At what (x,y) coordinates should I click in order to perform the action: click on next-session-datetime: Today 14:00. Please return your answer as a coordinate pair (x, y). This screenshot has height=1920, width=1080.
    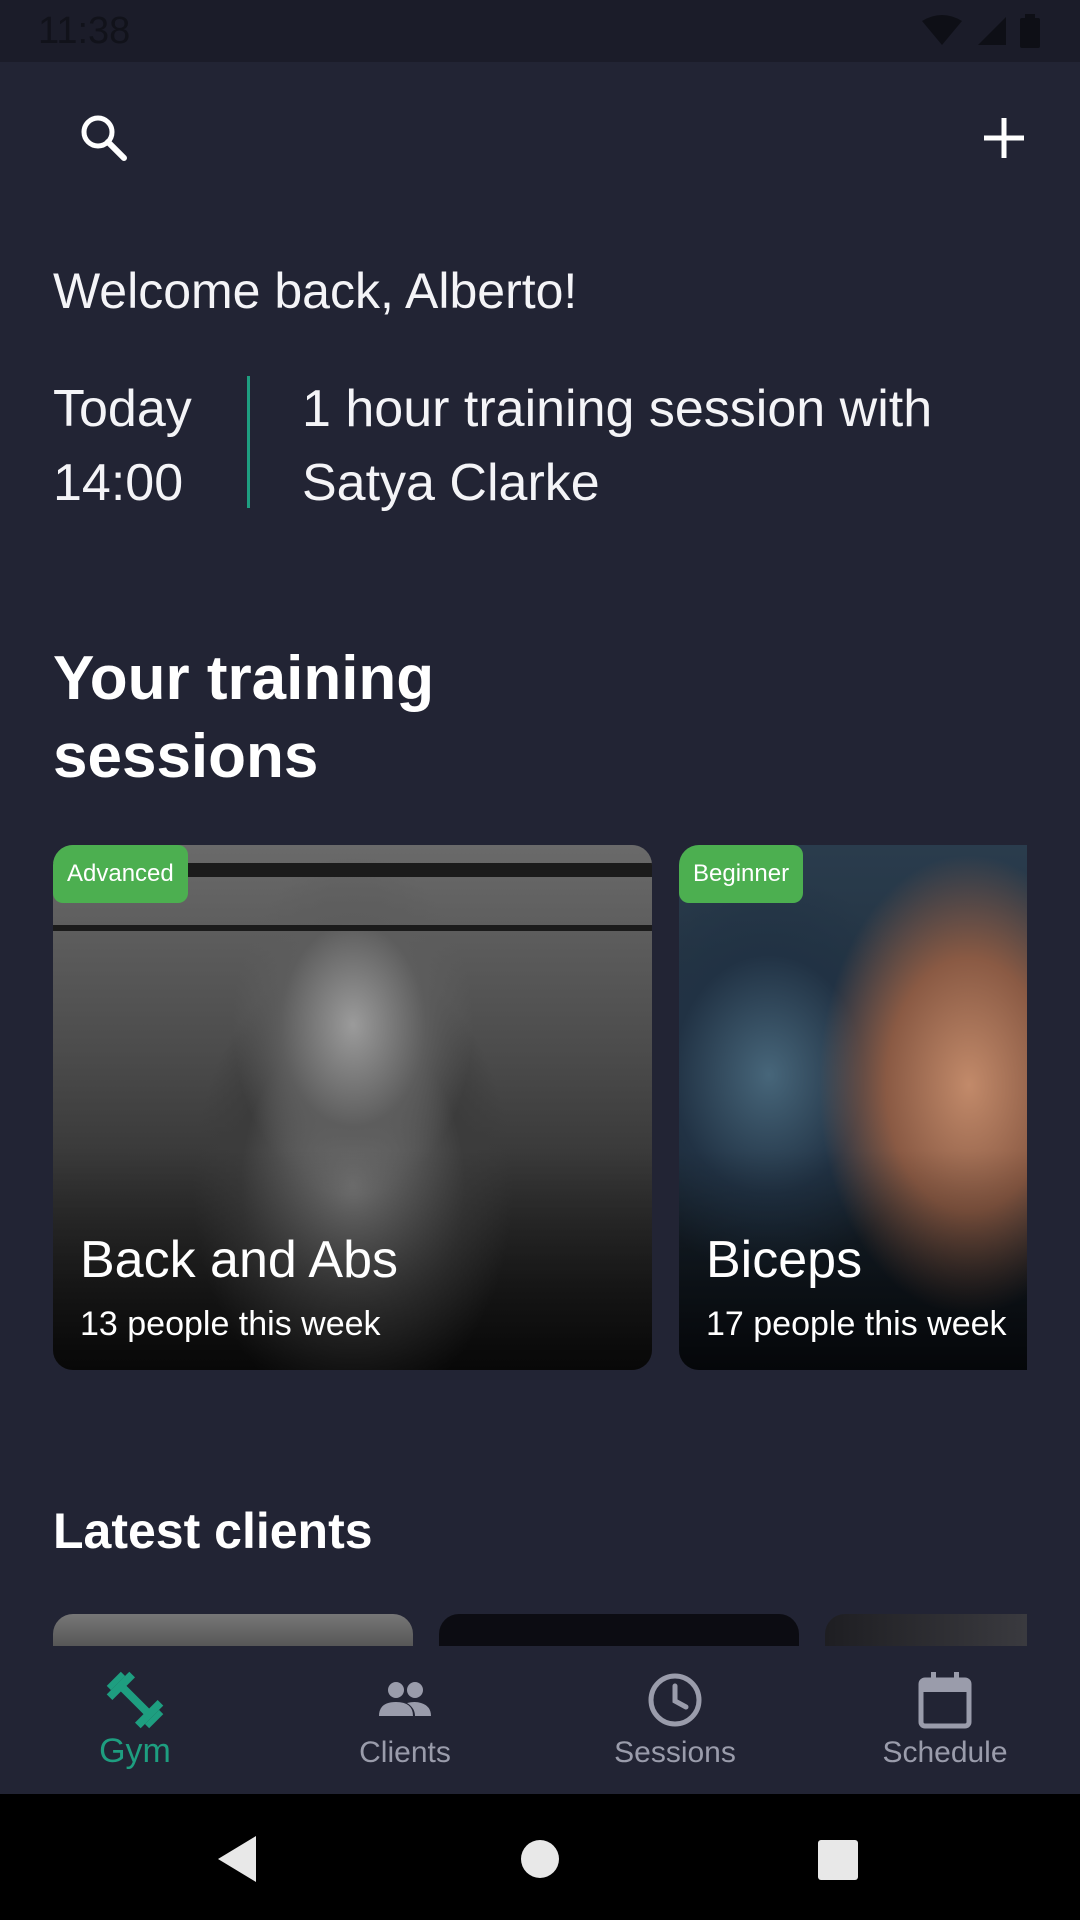
    Looking at the image, I should click on (122, 446).